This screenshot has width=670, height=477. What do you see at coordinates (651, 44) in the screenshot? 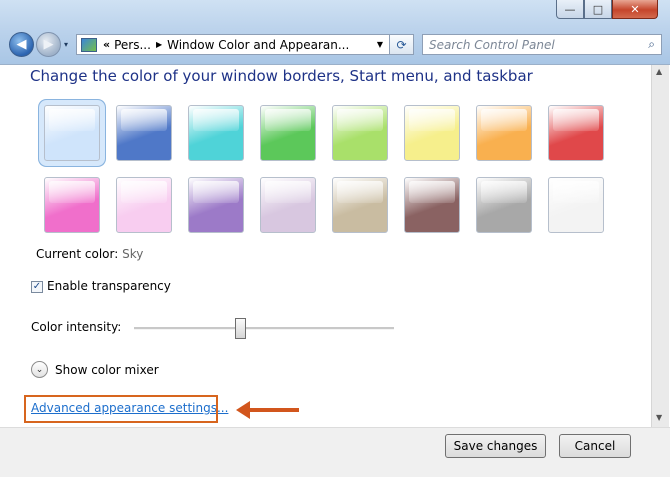
I see `search-icon: ⌕` at bounding box center [651, 44].